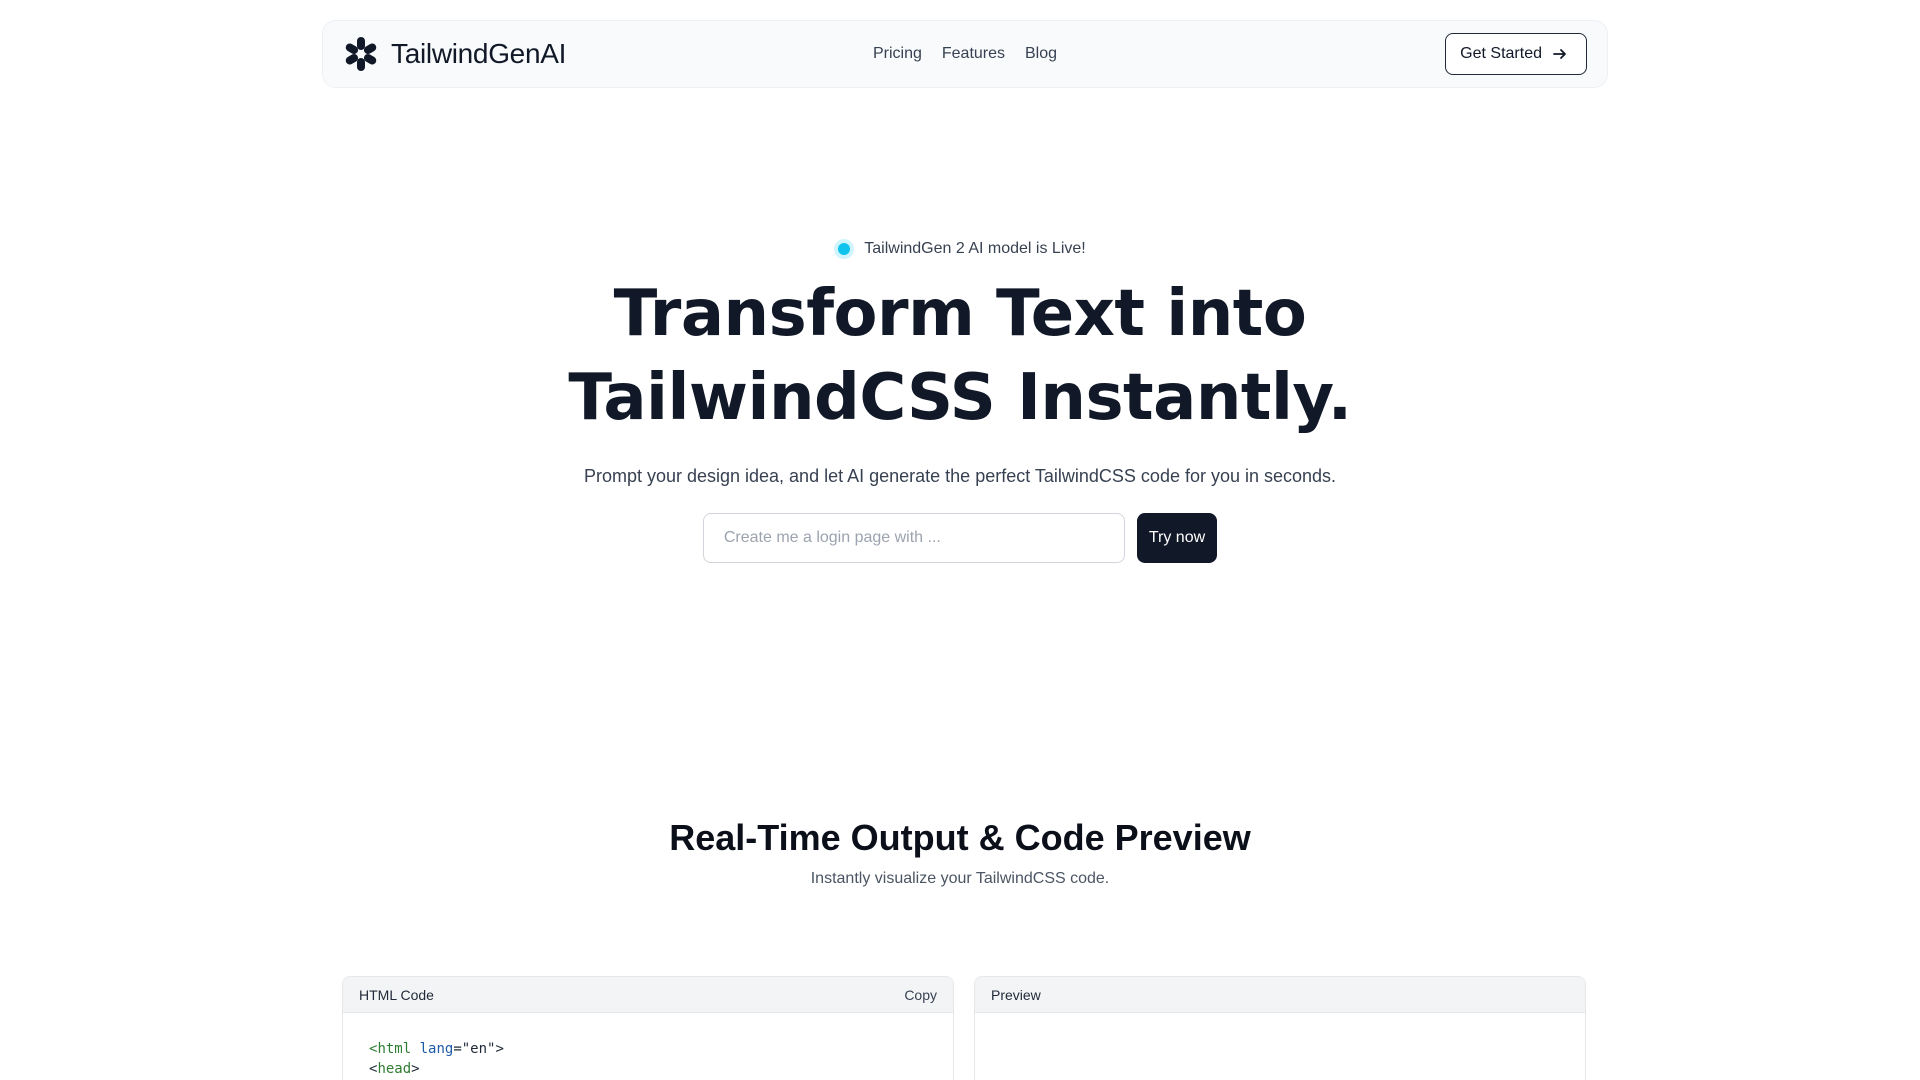 This screenshot has width=1920, height=1080. Describe the element at coordinates (960, 837) in the screenshot. I see `section-title: Real-Time Output & Code Preview` at that location.